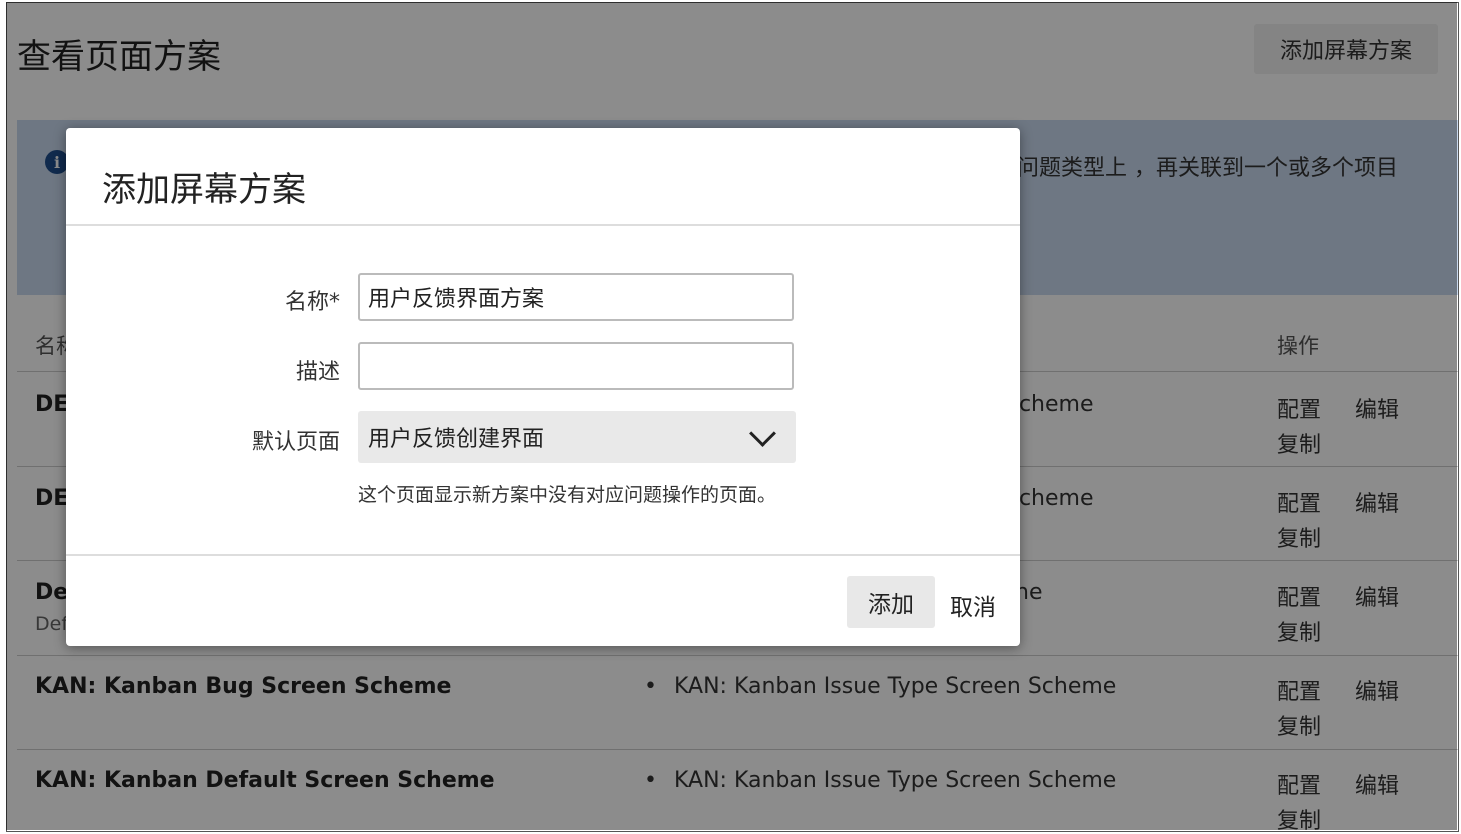  I want to click on default-screen-label: 默认页面, so click(295, 442).